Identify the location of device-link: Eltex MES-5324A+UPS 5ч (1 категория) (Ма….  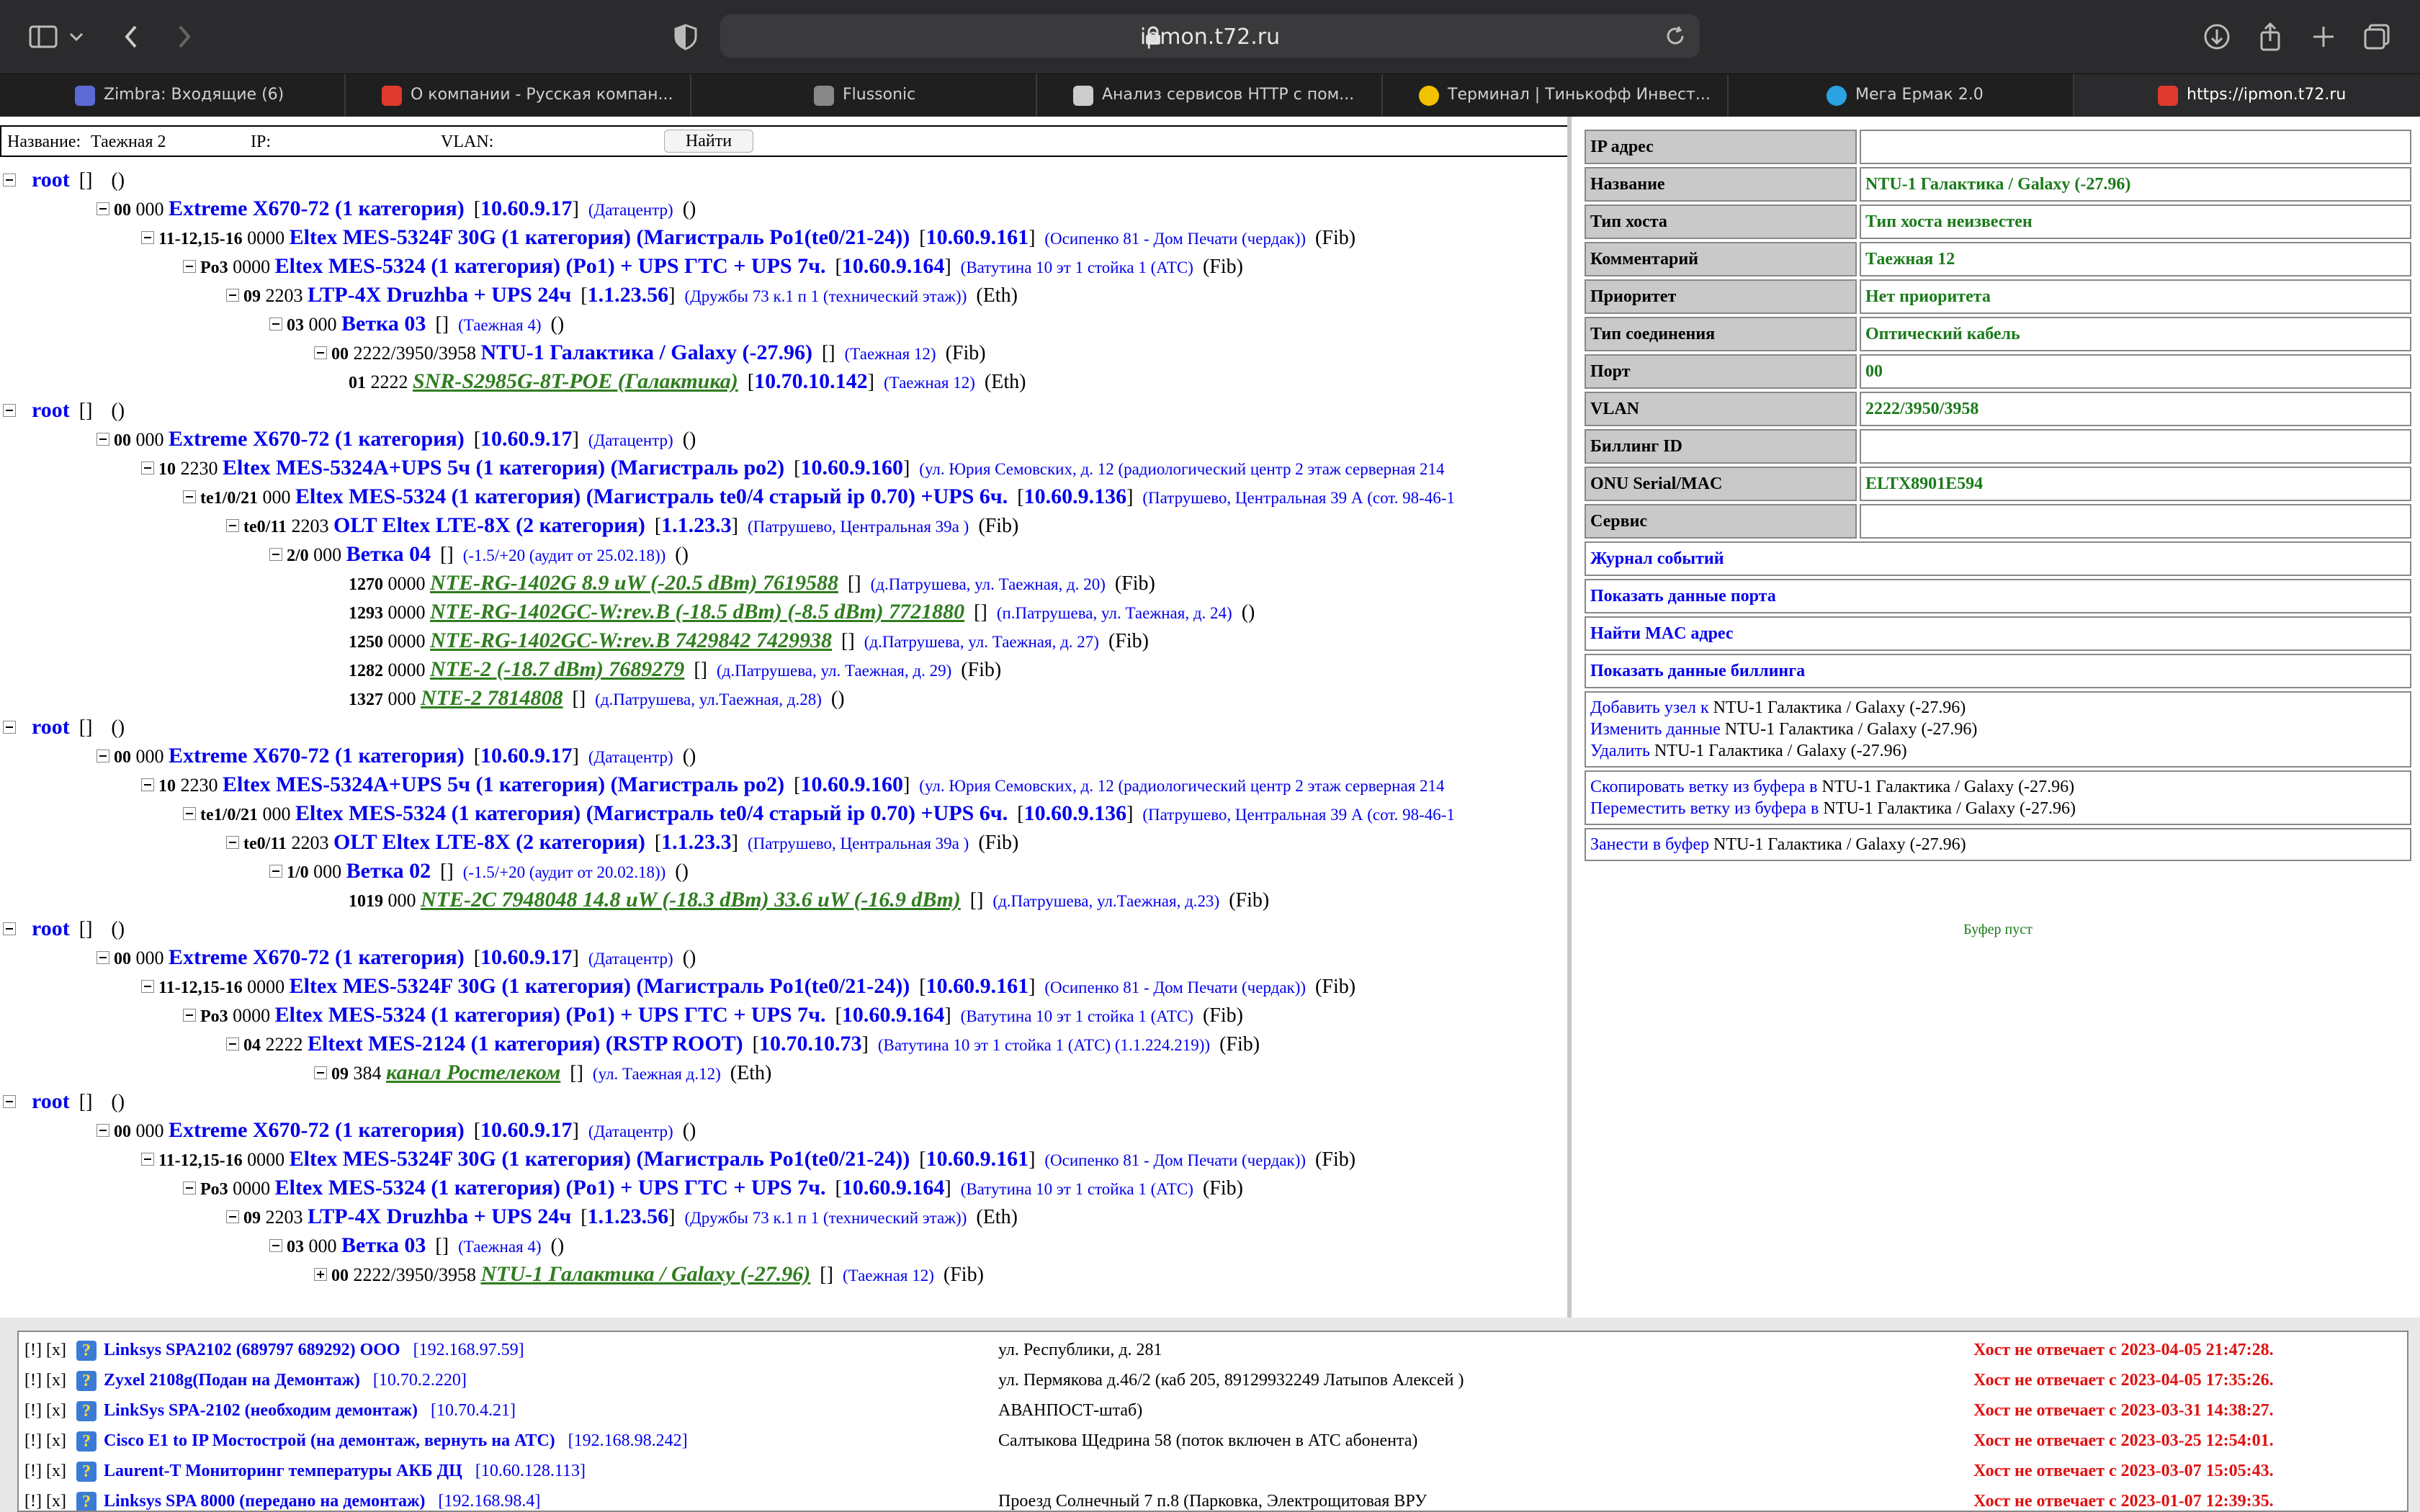
(504, 468).